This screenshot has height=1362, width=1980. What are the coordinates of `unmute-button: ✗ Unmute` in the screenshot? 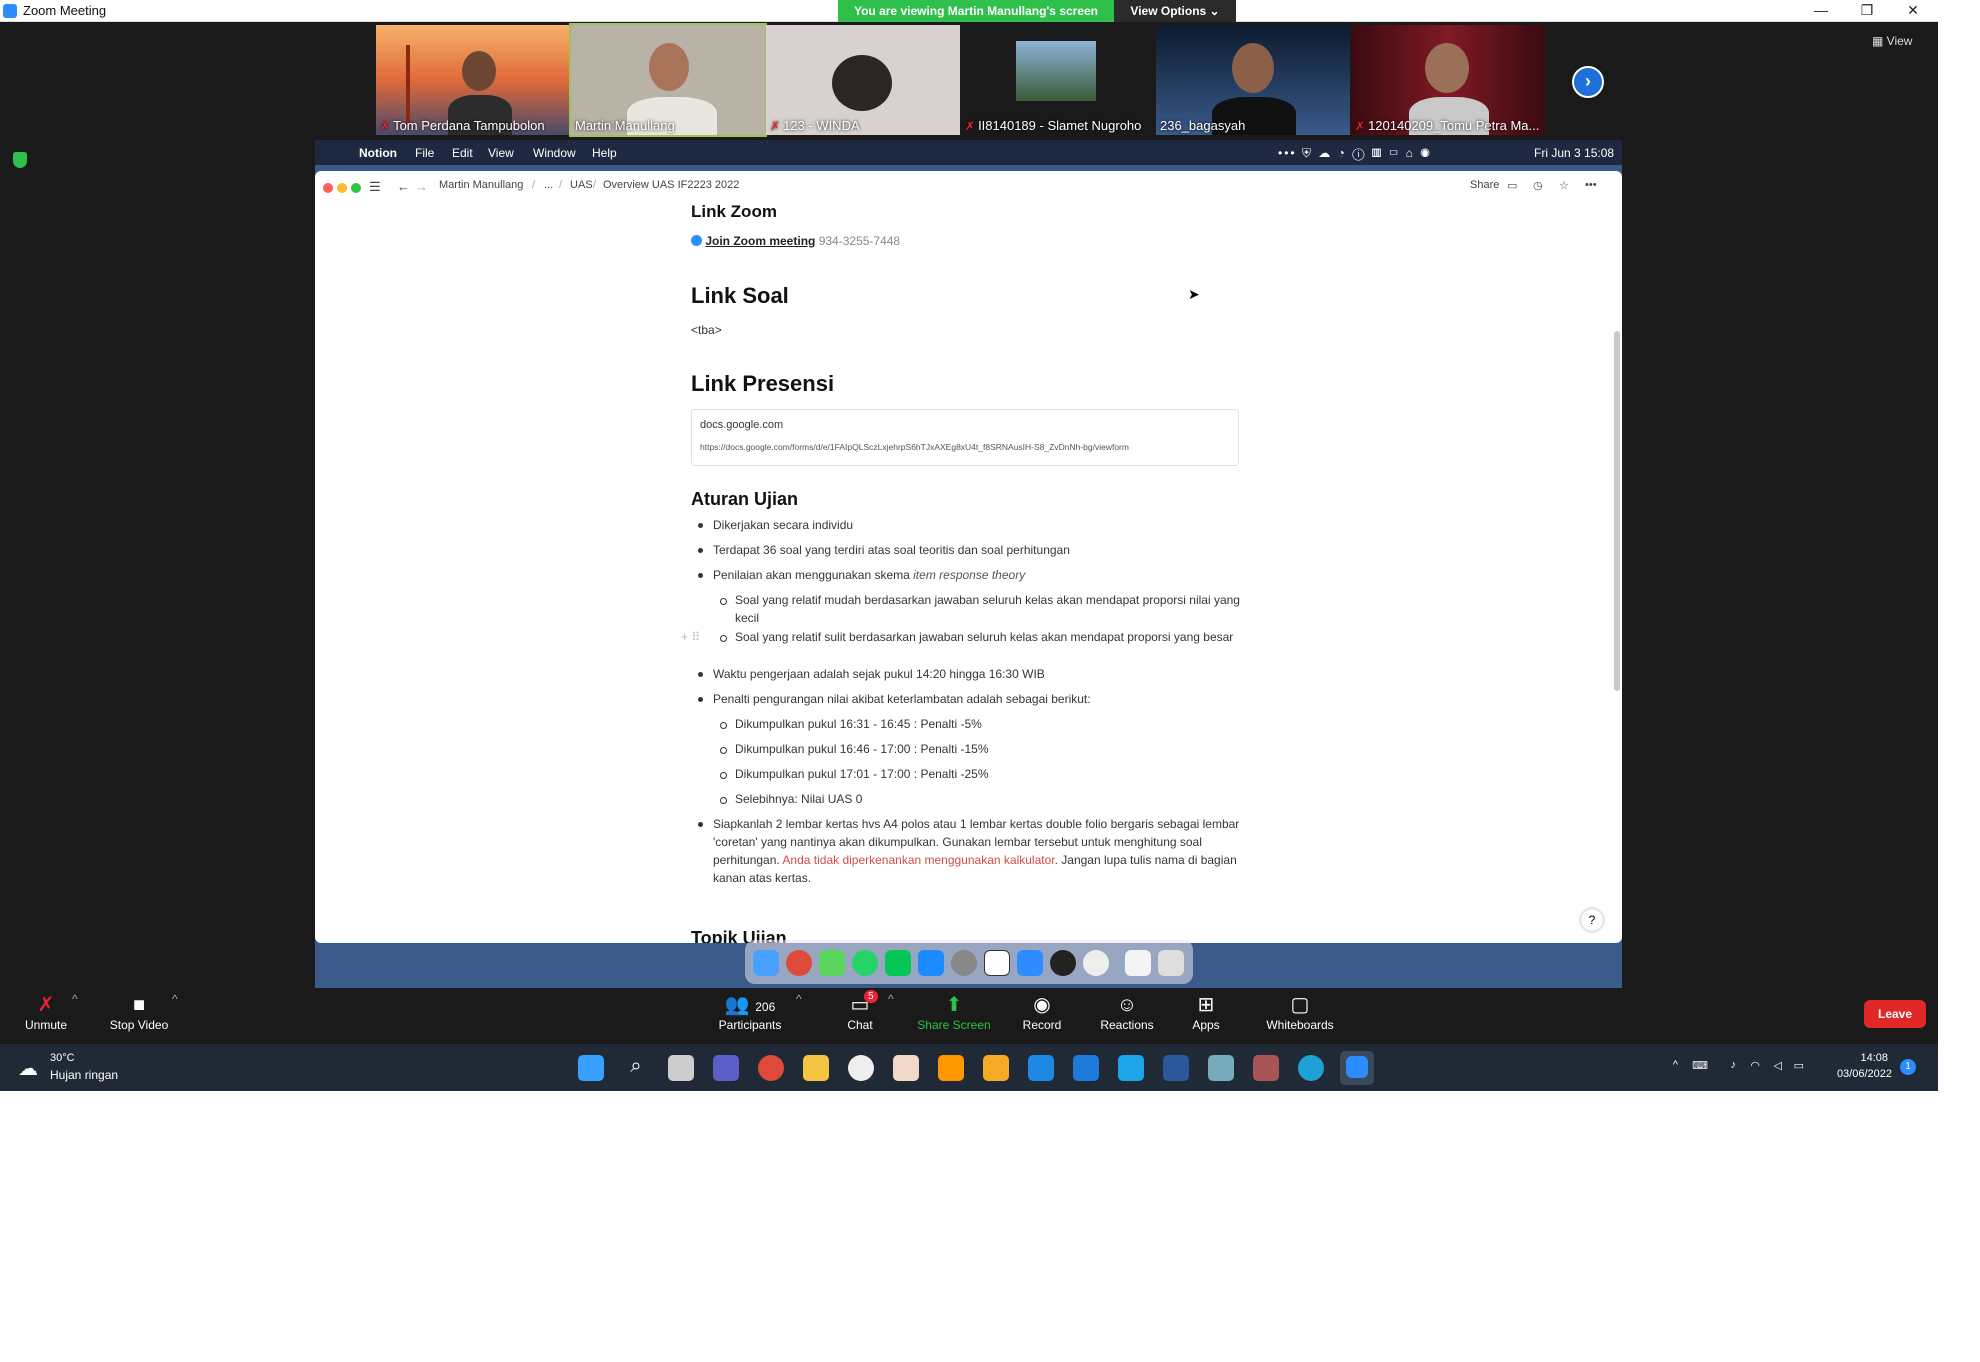 It's located at (46, 1012).